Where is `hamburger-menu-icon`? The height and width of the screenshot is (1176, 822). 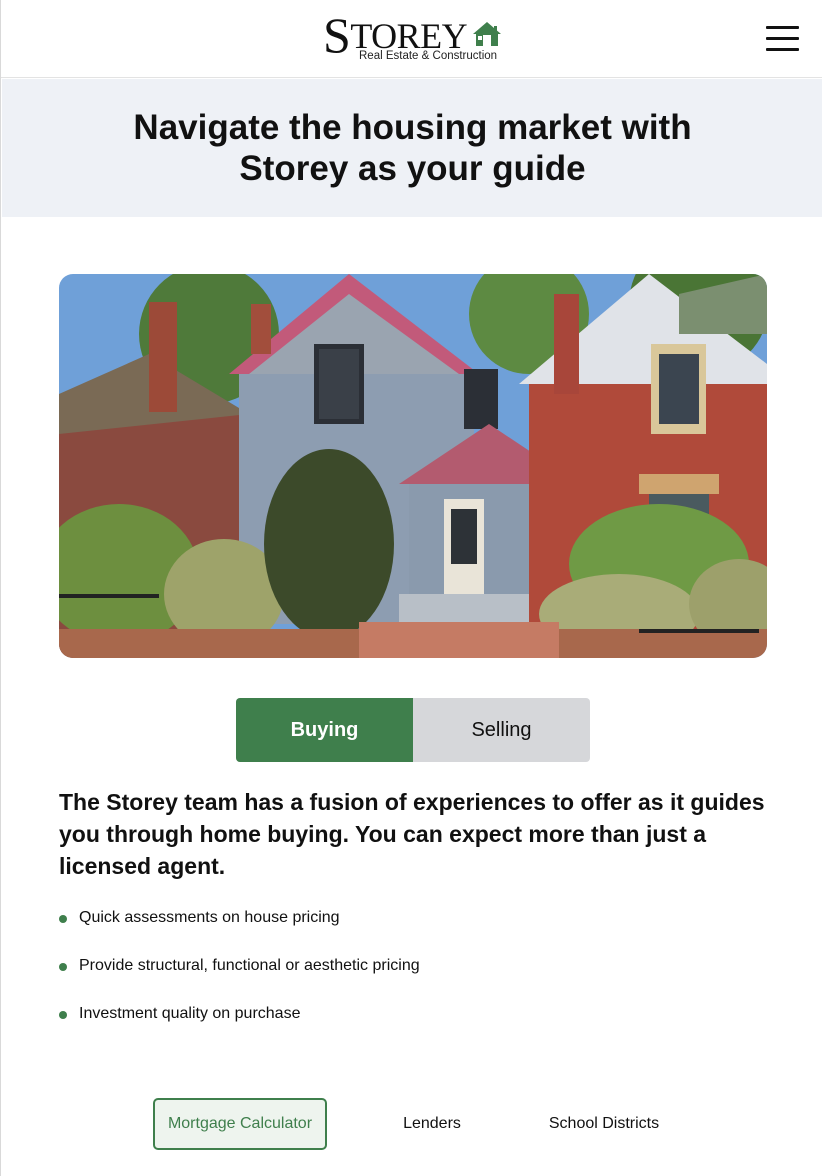 hamburger-menu-icon is located at coordinates (783, 39).